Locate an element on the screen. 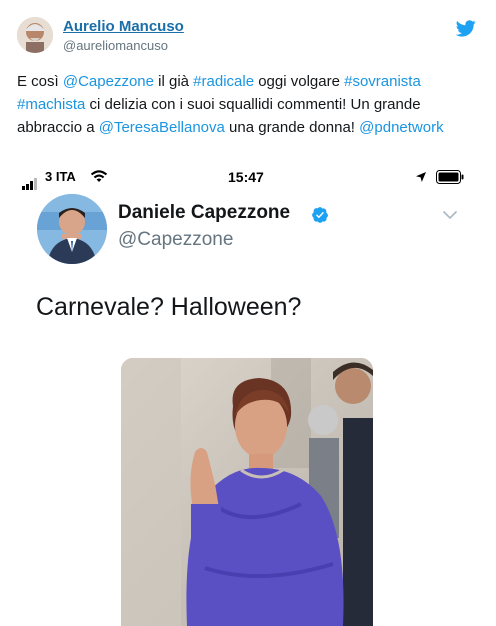  tweet-link: @Capezzone is located at coordinates (108, 81).